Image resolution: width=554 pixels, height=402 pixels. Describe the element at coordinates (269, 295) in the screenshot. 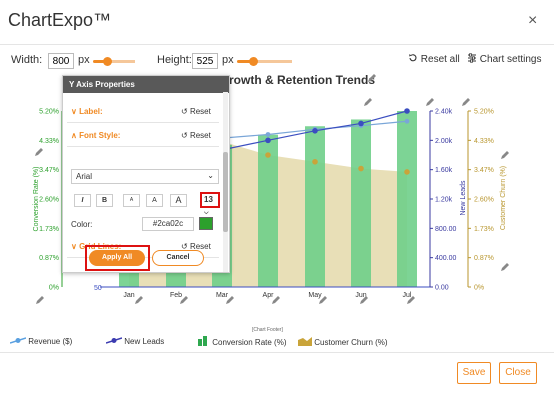

I see `x-axis-tick-label: Apr` at that location.